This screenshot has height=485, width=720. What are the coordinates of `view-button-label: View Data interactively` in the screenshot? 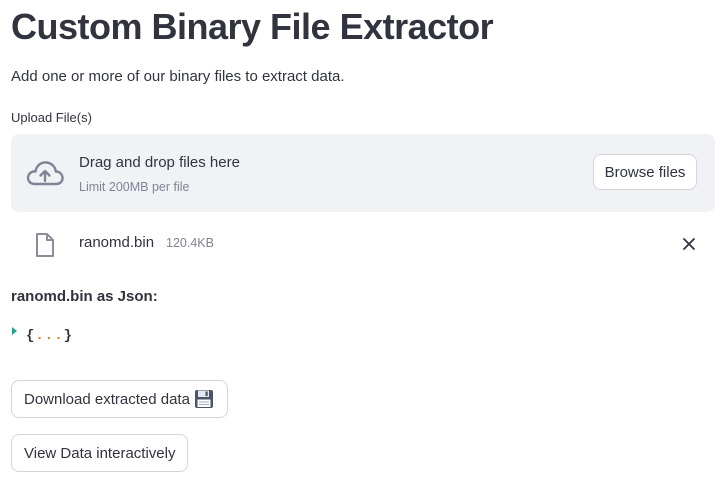 It's located at (100, 453).